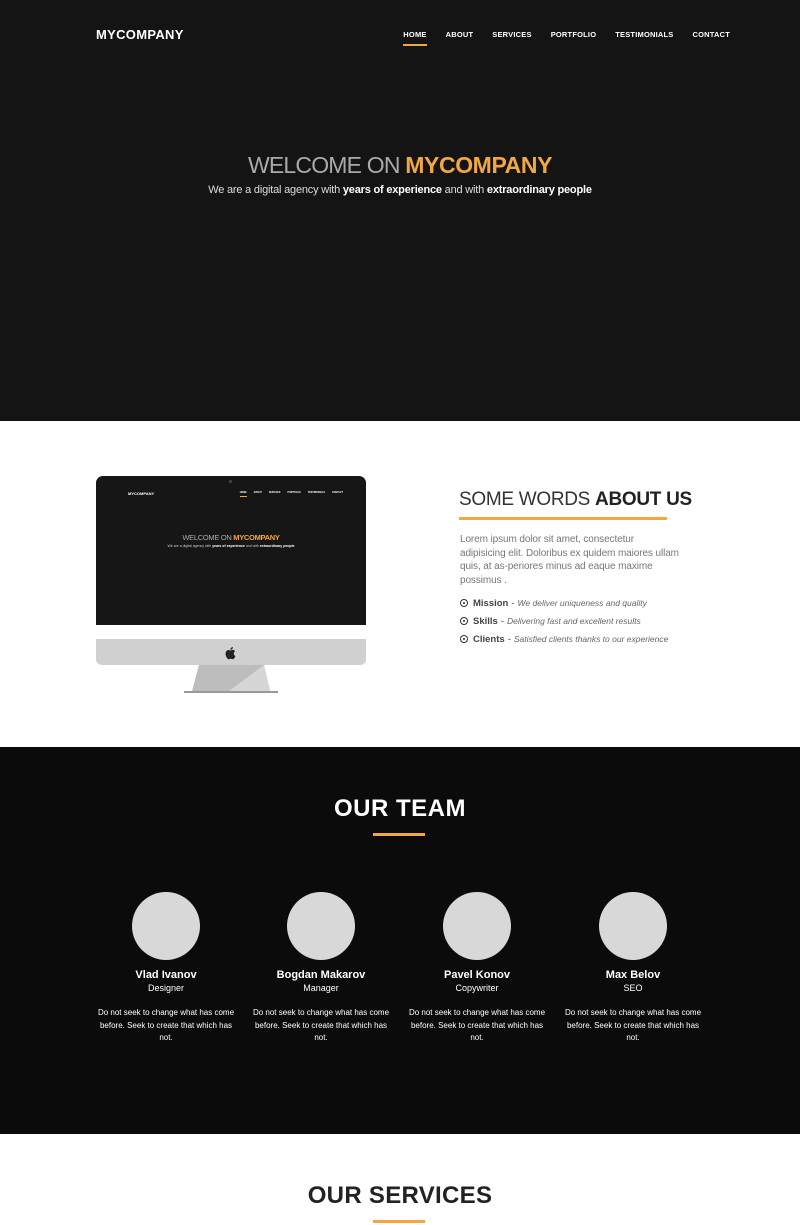 The height and width of the screenshot is (1225, 800). I want to click on mini-title-prefix: WELCOME ON, so click(208, 537).